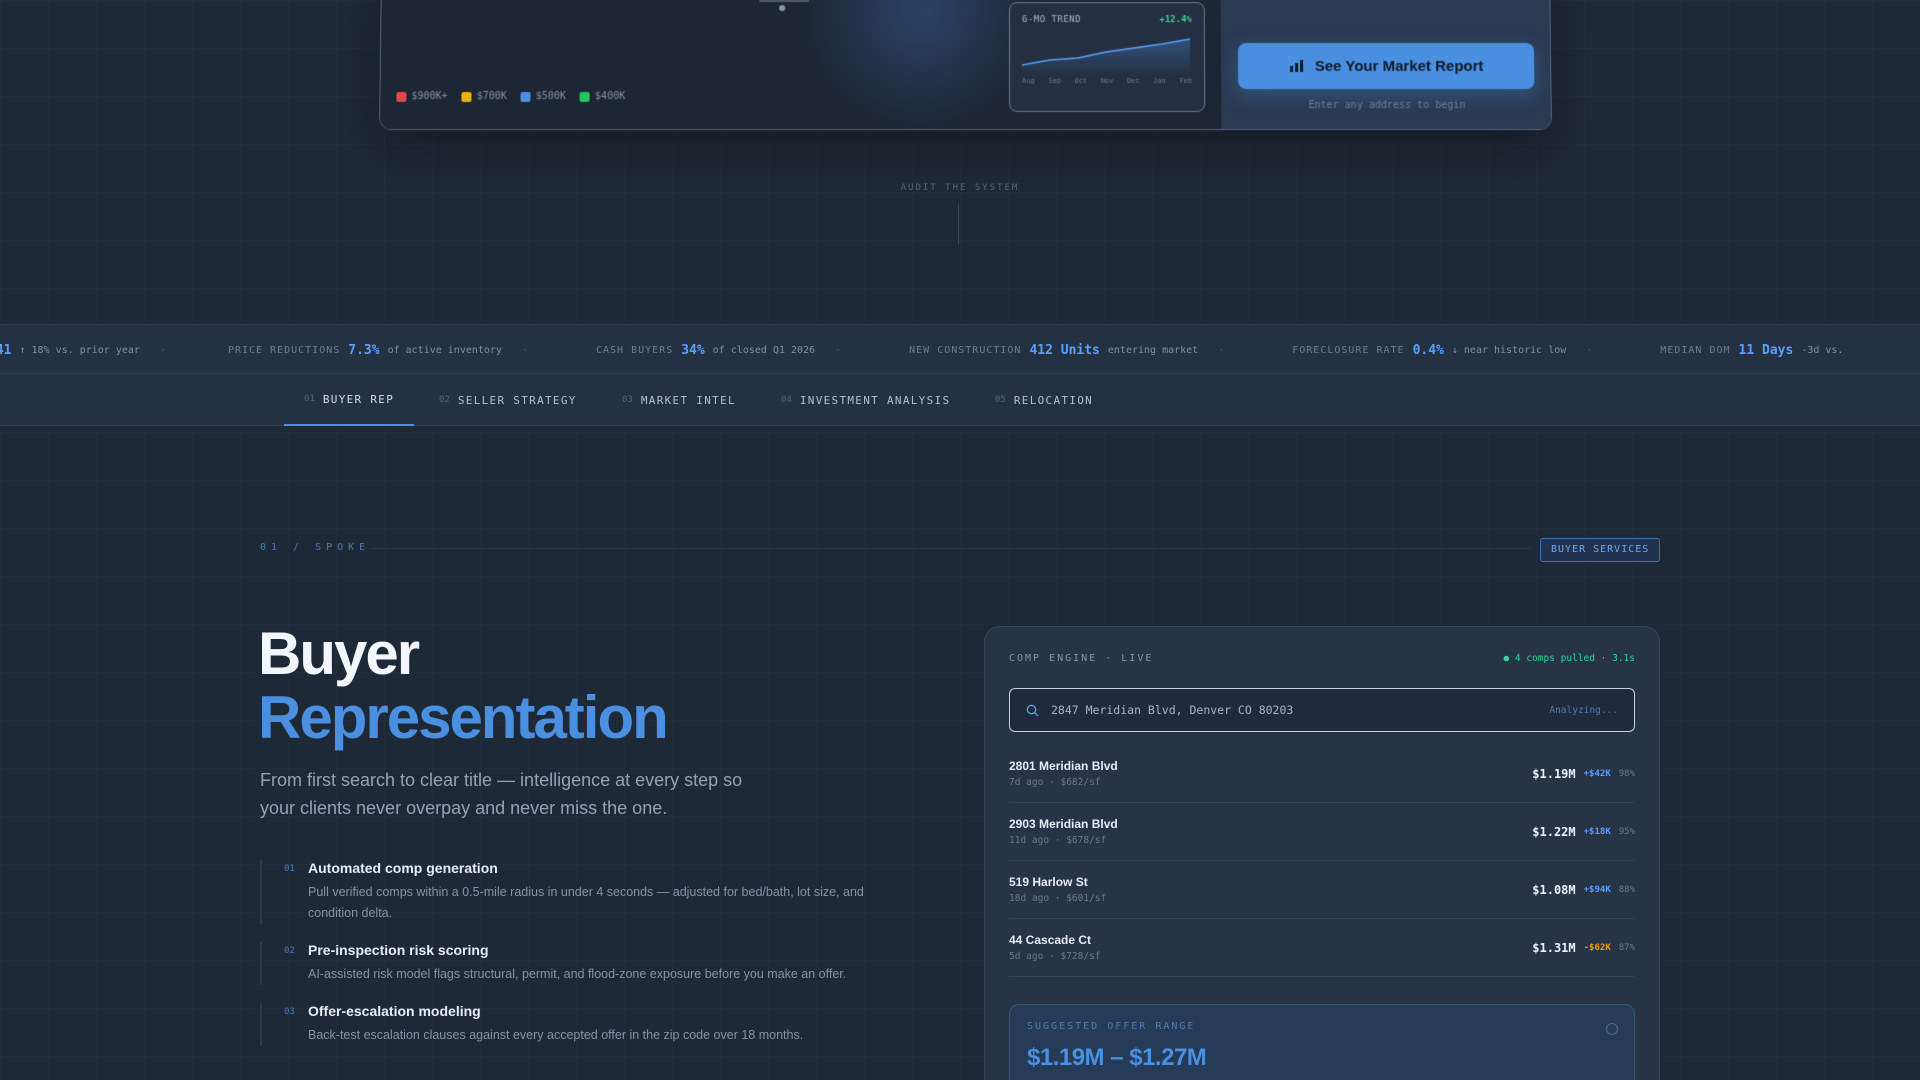 This screenshot has width=1920, height=1080. Describe the element at coordinates (491, 96) in the screenshot. I see `legend-label: $700K` at that location.